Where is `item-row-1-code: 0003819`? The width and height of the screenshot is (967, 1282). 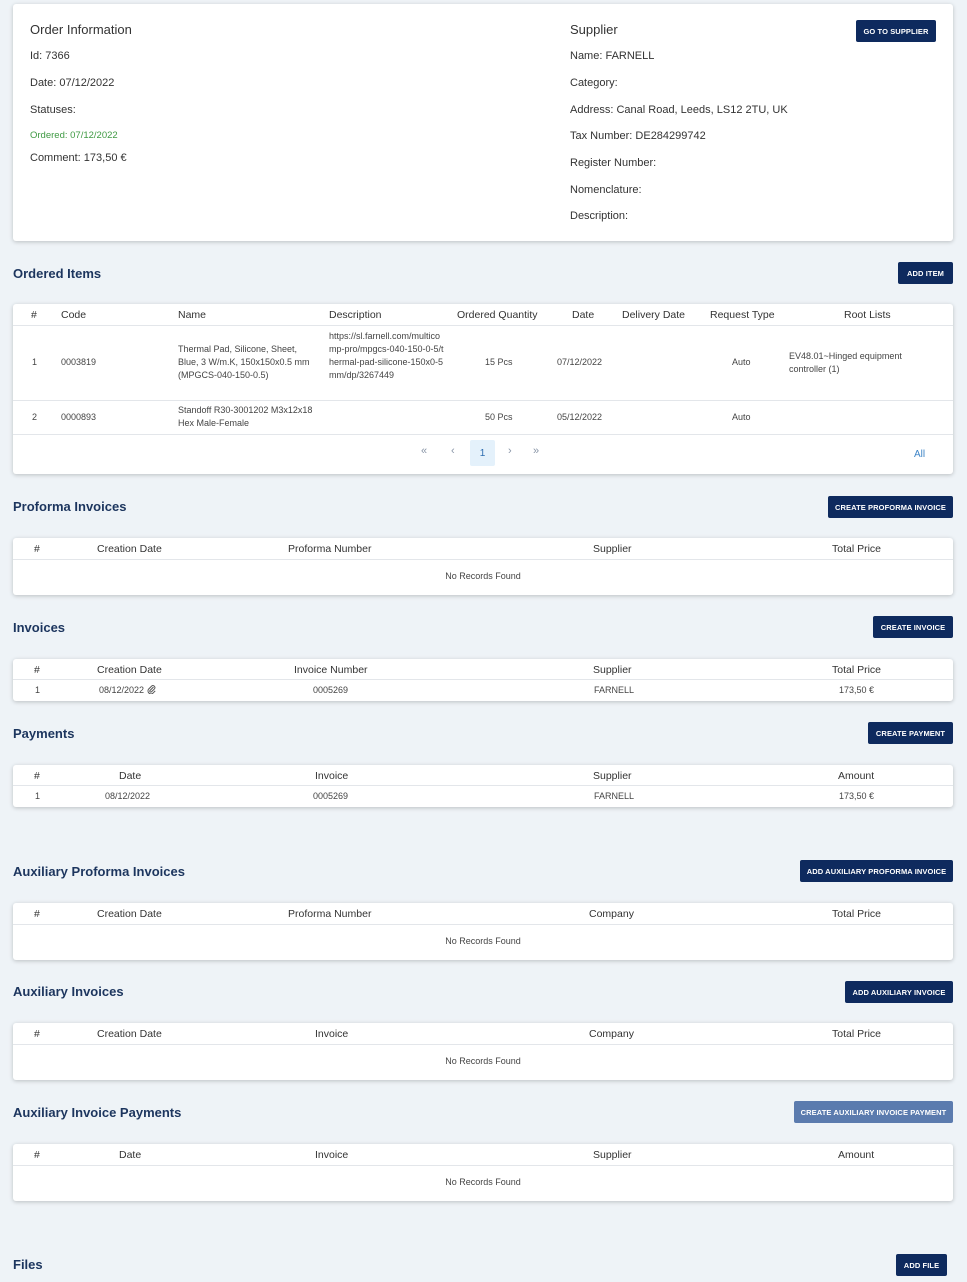 item-row-1-code: 0003819 is located at coordinates (79, 362).